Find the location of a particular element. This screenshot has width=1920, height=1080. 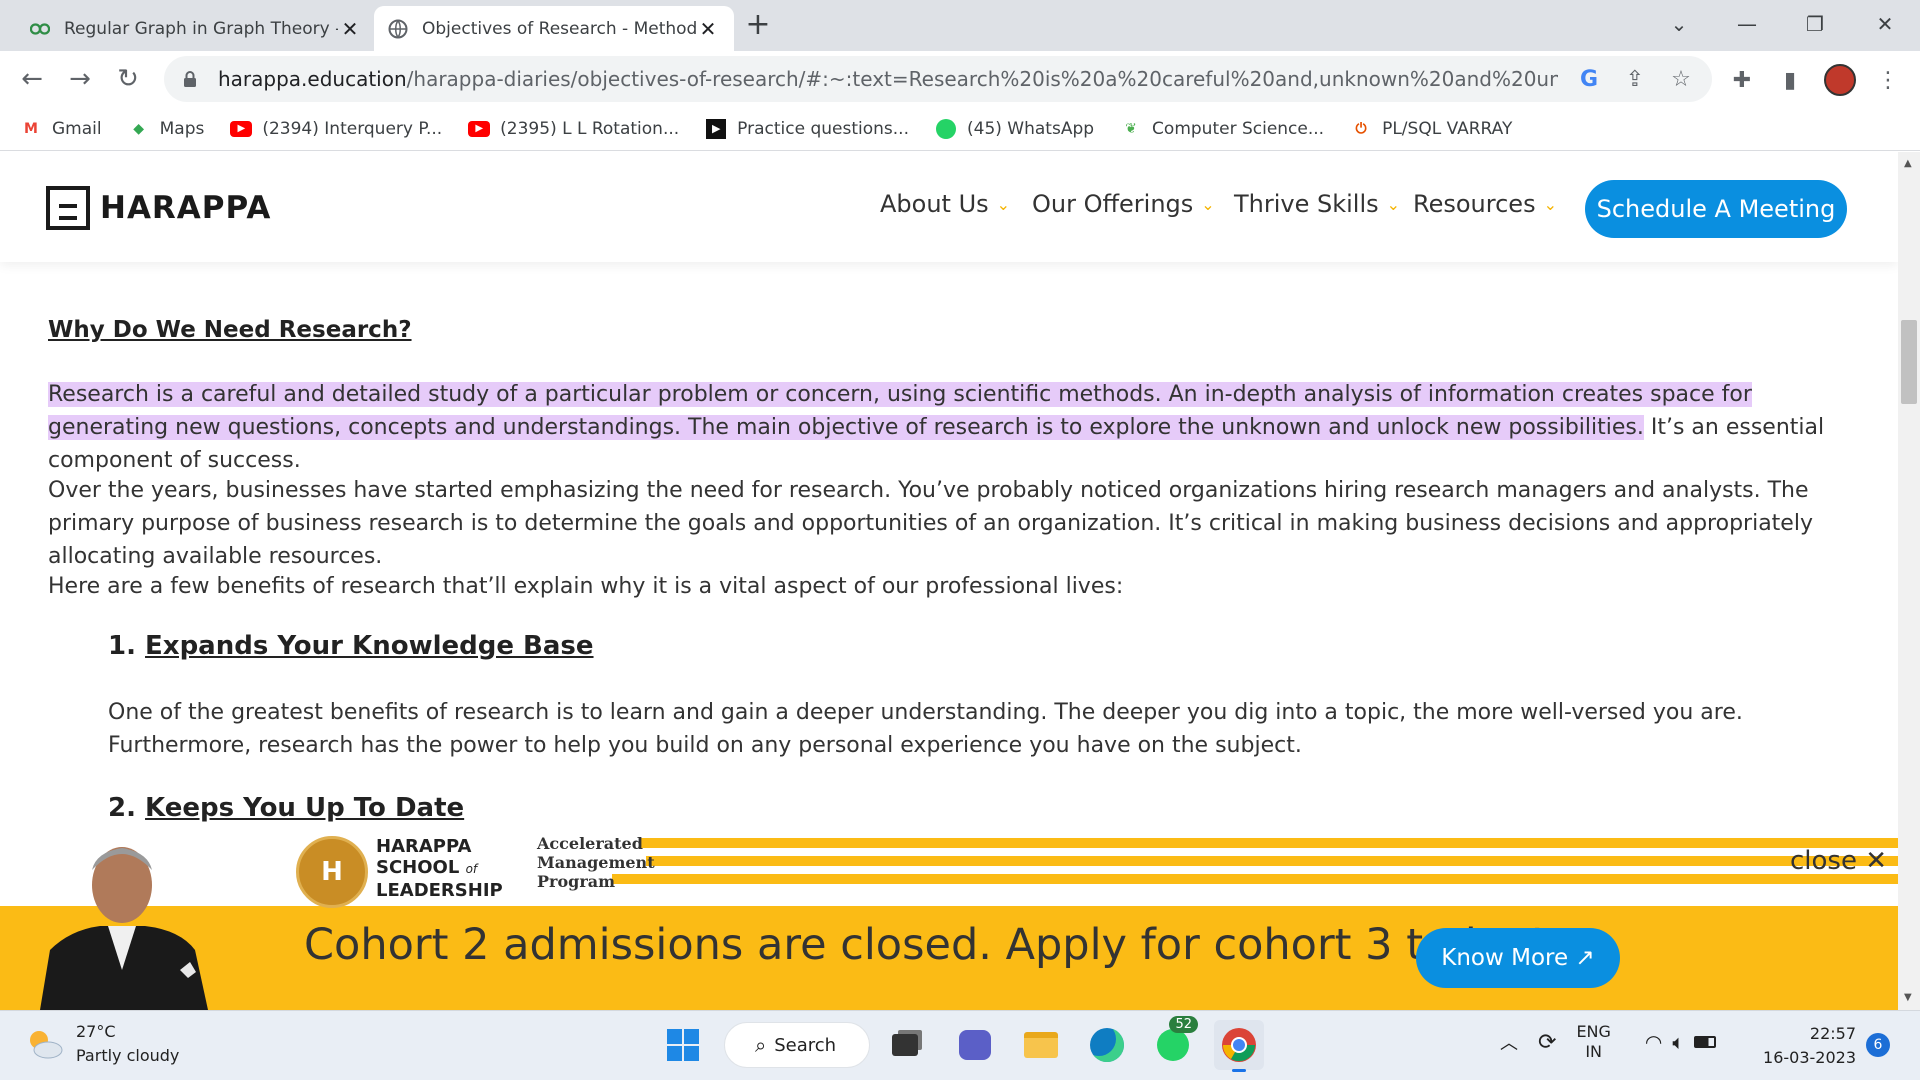

lock-icon is located at coordinates (190, 79).